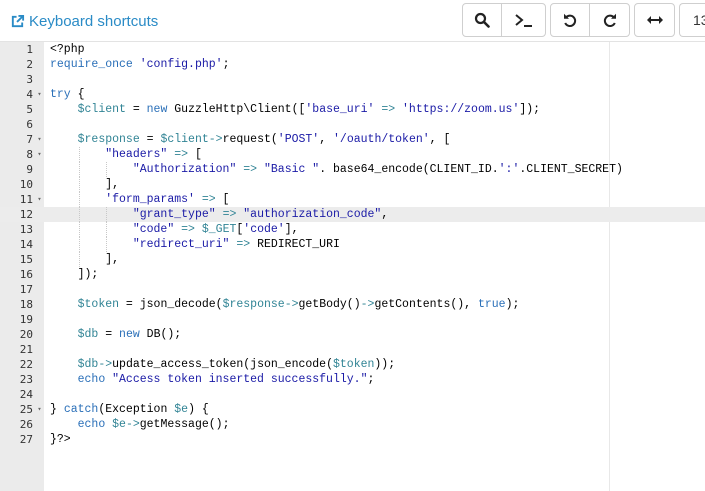 Image resolution: width=705 pixels, height=491 pixels. Describe the element at coordinates (29, 124) in the screenshot. I see `line-number: 6` at that location.